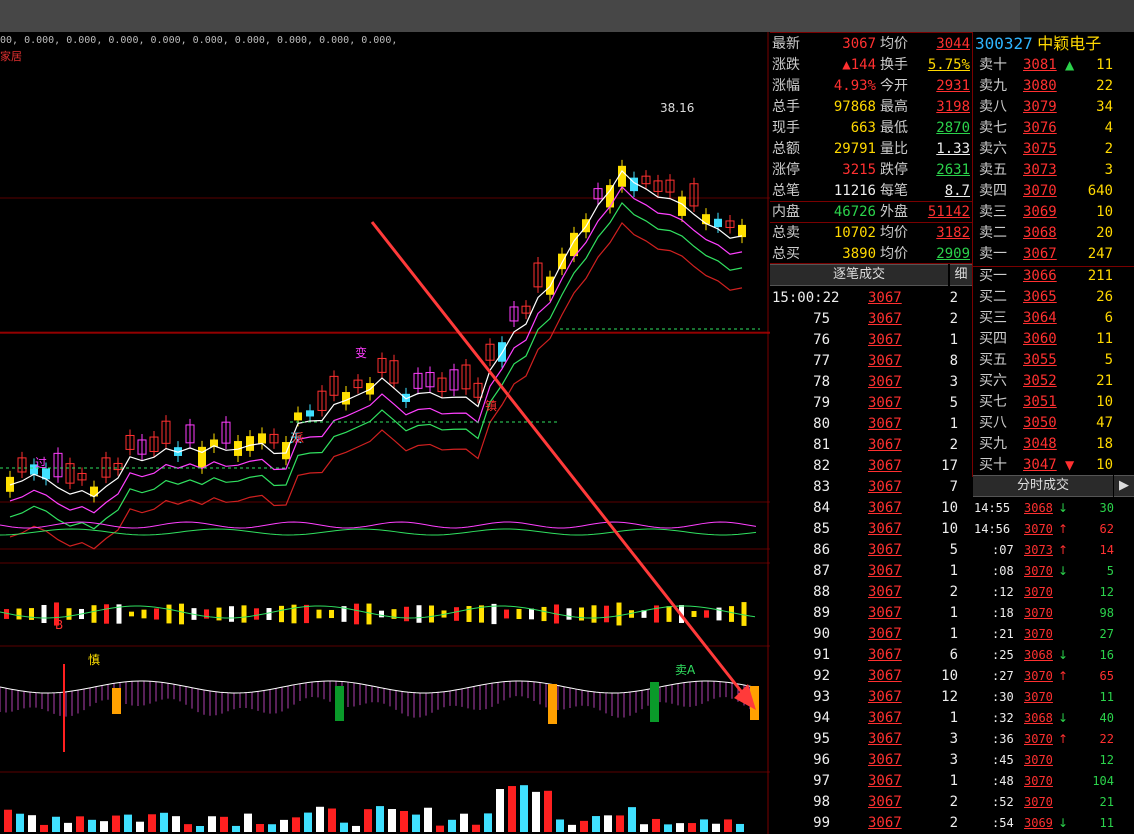  I want to click on tick-row: 75 3067 2, so click(869, 319).